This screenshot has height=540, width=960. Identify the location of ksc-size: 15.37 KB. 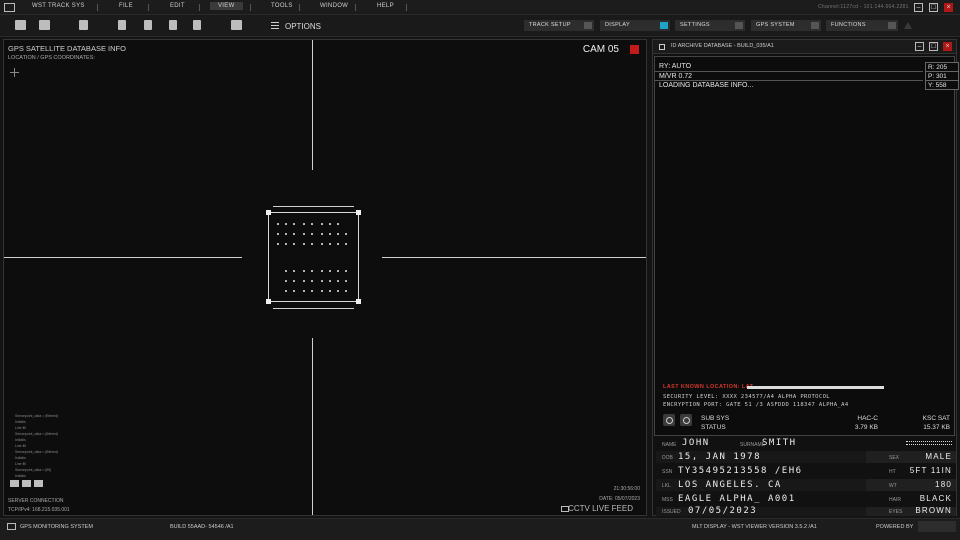
(936, 427).